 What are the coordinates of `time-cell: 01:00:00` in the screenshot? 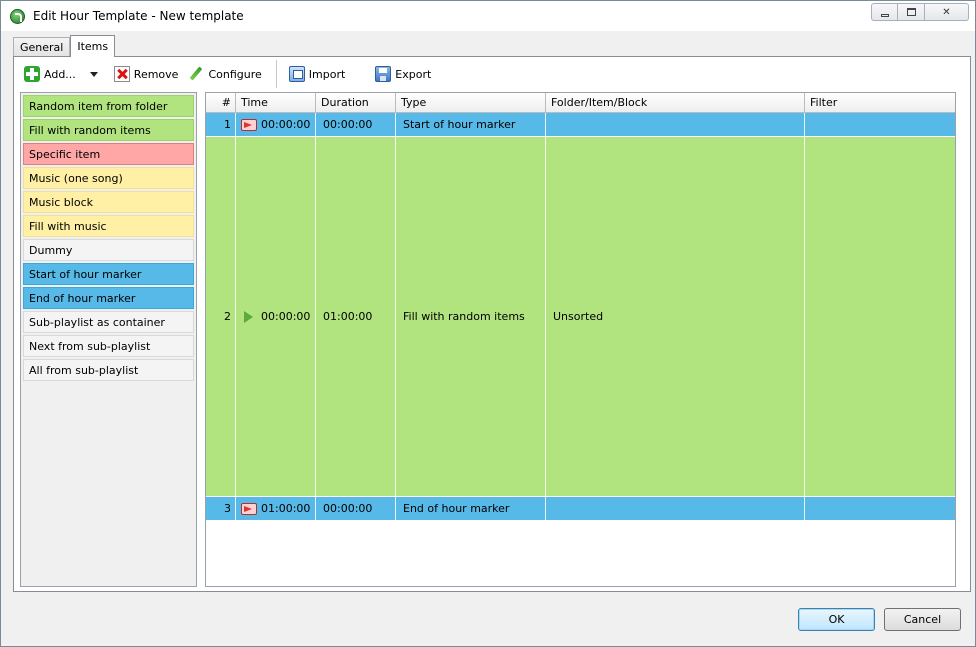 It's located at (276, 508).